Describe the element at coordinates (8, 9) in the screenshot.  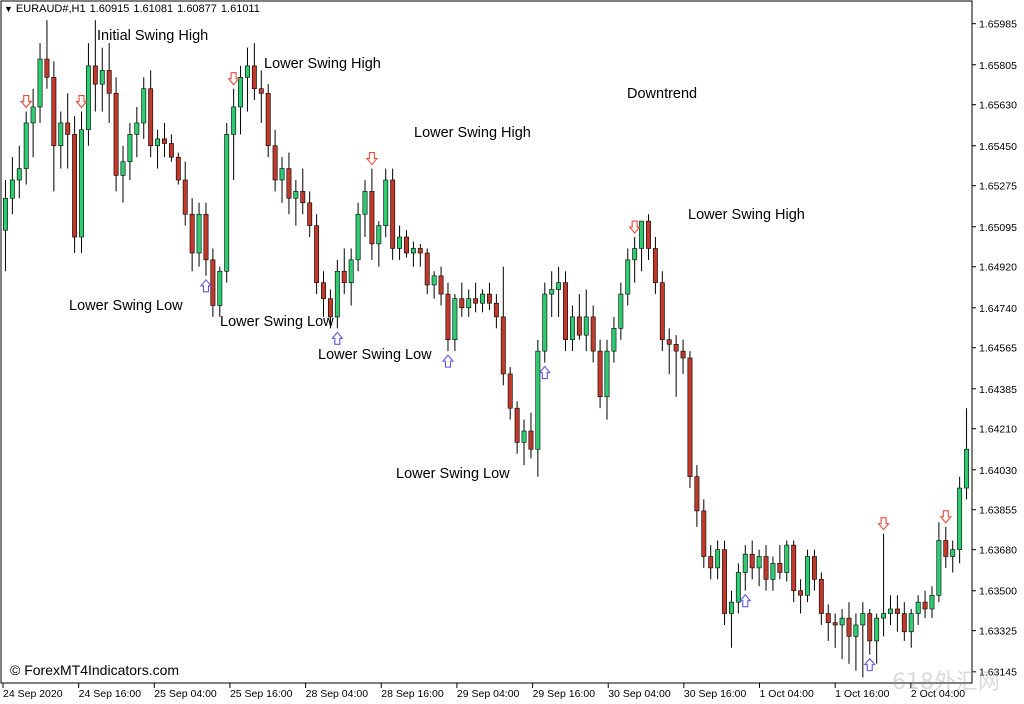
I see `dropdown-triangle-icon: ▼` at that location.